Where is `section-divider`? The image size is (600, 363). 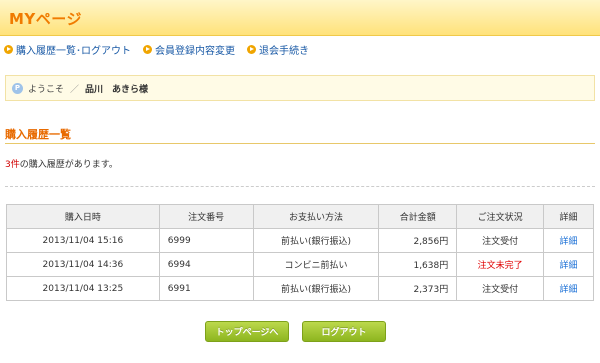
section-divider is located at coordinates (300, 143).